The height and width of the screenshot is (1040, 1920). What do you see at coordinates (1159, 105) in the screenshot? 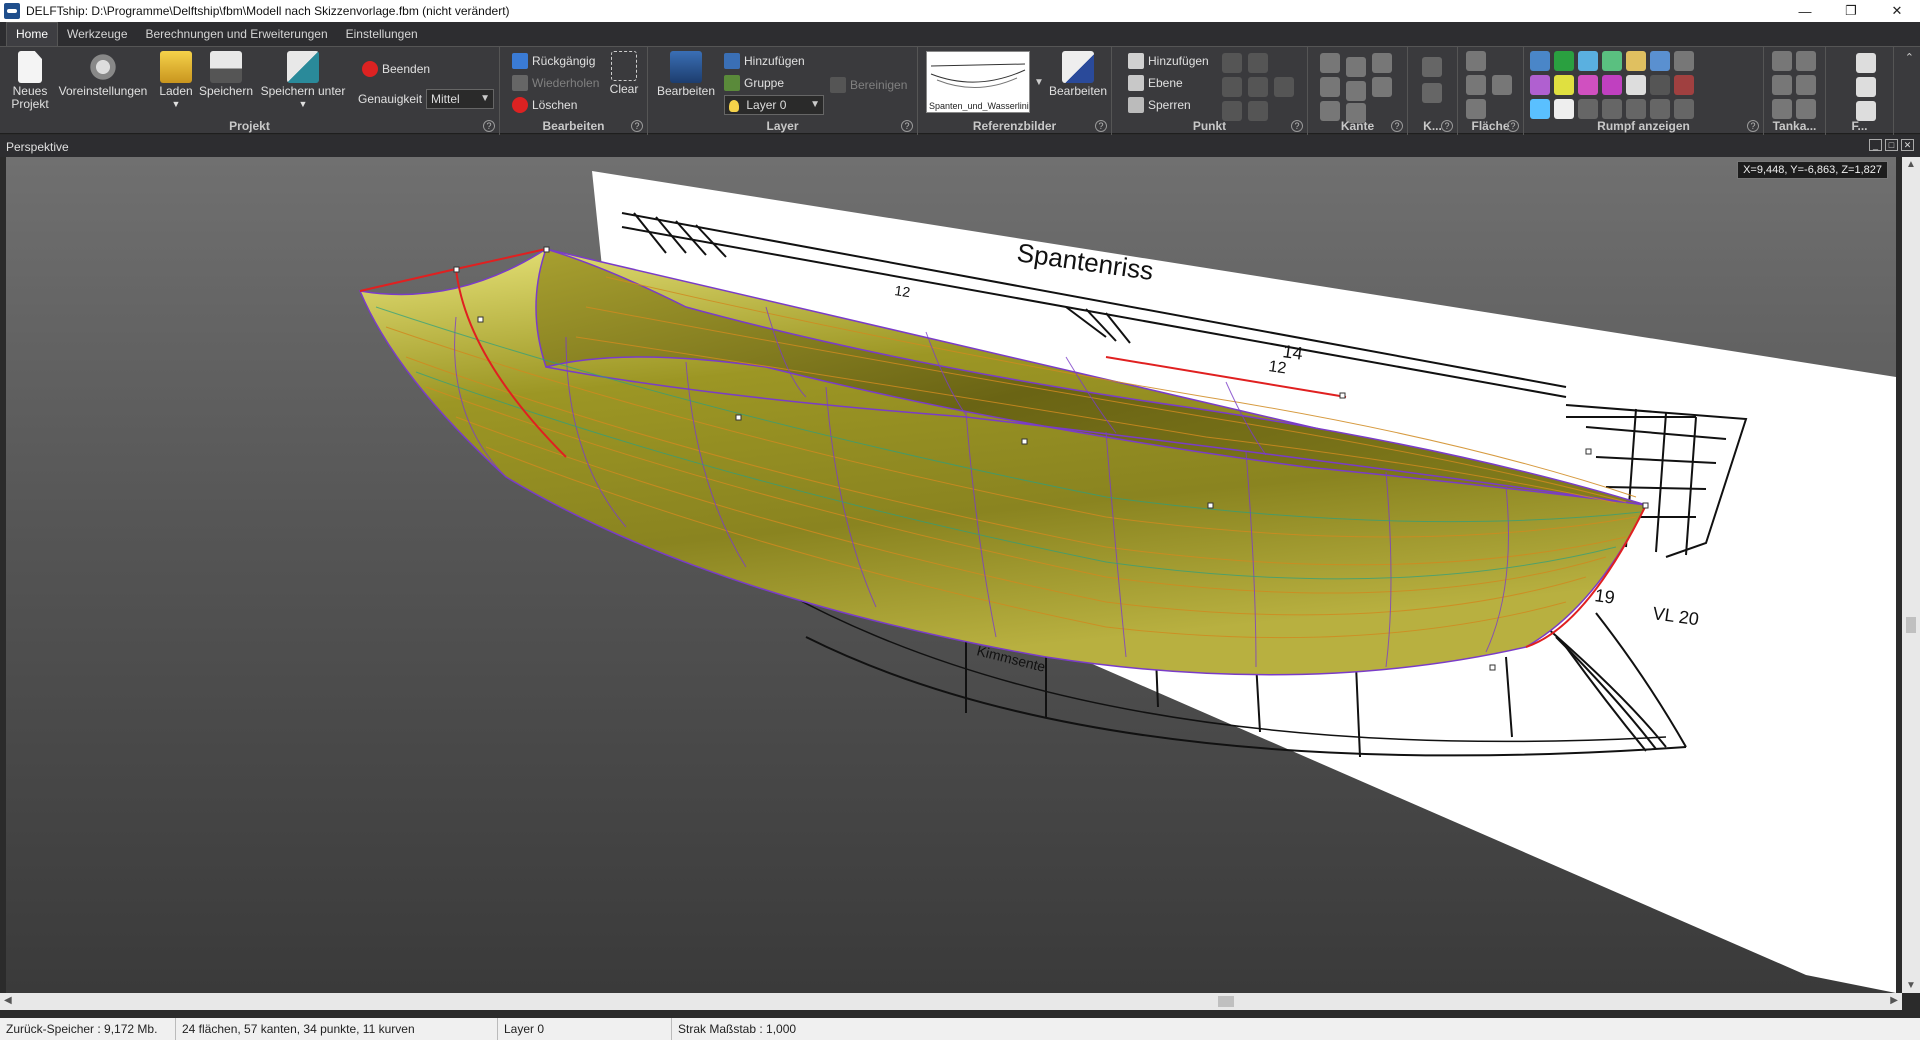
I see `punkt-sperren-button: Sperren` at bounding box center [1159, 105].